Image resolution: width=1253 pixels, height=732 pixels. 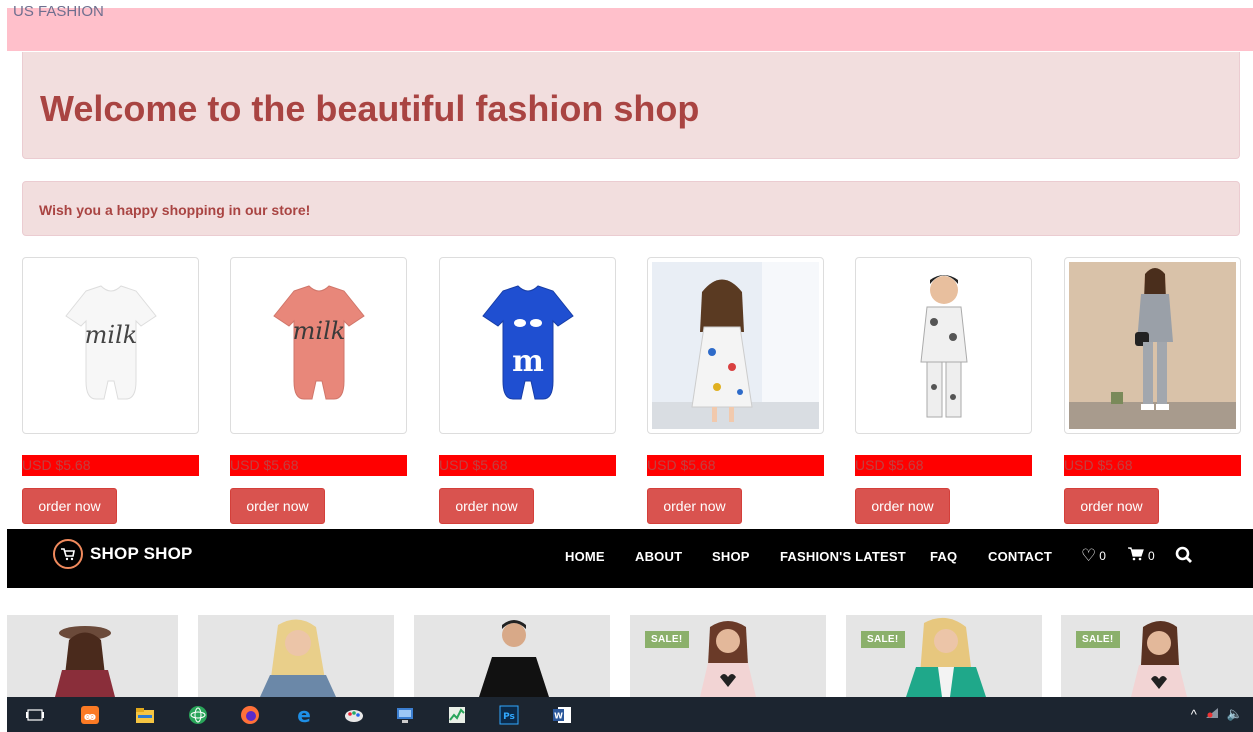 I want to click on welcome-alert: Wish you a happy shopping in our store!, so click(x=631, y=208).